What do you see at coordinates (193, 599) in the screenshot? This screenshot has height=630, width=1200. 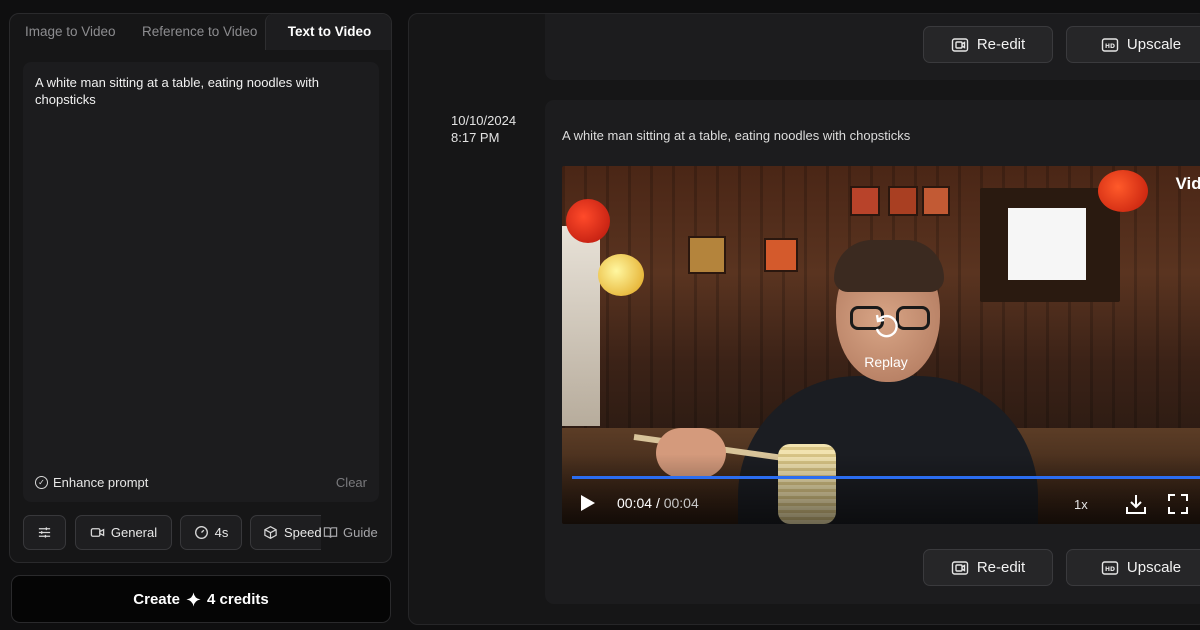 I see `sparkle-icon` at bounding box center [193, 599].